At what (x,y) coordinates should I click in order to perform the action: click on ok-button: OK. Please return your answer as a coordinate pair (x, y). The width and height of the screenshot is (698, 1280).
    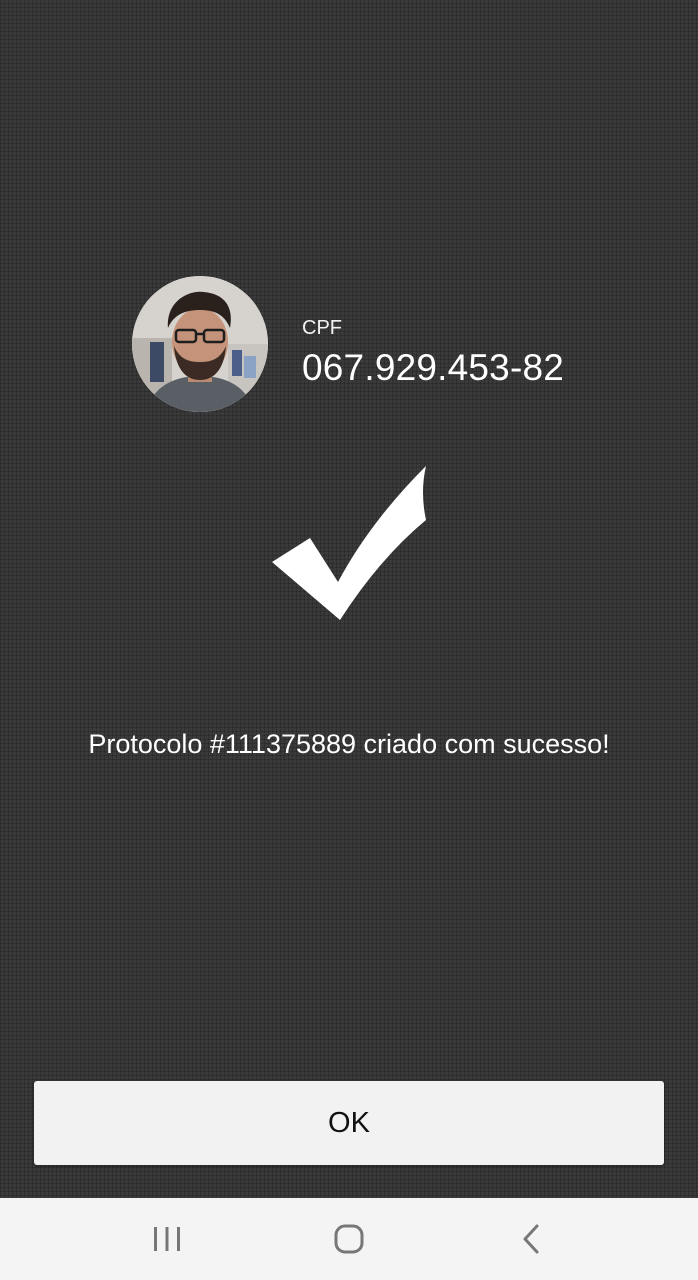
    Looking at the image, I should click on (349, 1123).